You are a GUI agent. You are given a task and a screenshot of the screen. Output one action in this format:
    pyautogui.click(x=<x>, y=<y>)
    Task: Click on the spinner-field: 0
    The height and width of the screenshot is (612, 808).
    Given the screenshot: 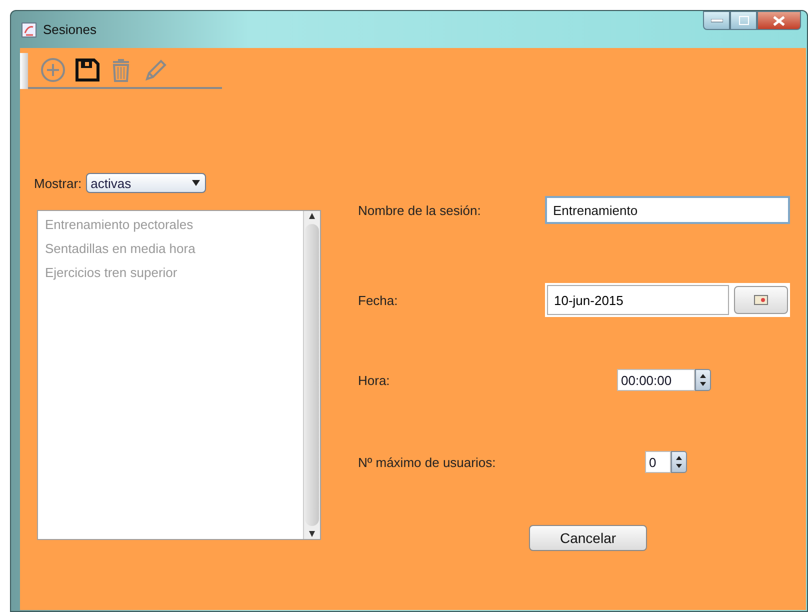 What is the action you would take?
    pyautogui.click(x=658, y=462)
    